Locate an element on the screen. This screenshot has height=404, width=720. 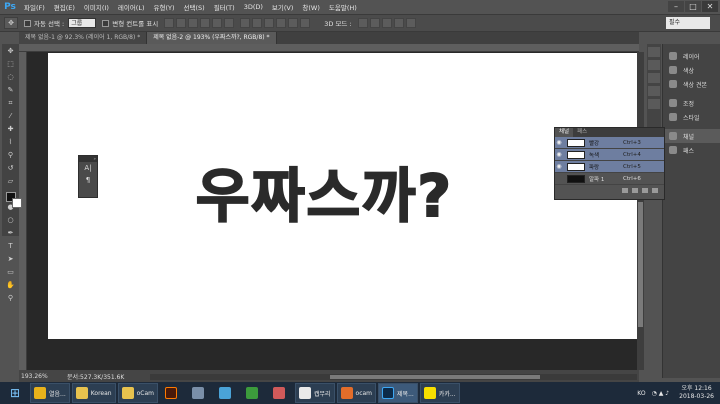
dock-item-adjustments: 조정 is located at coordinates (691, 103).